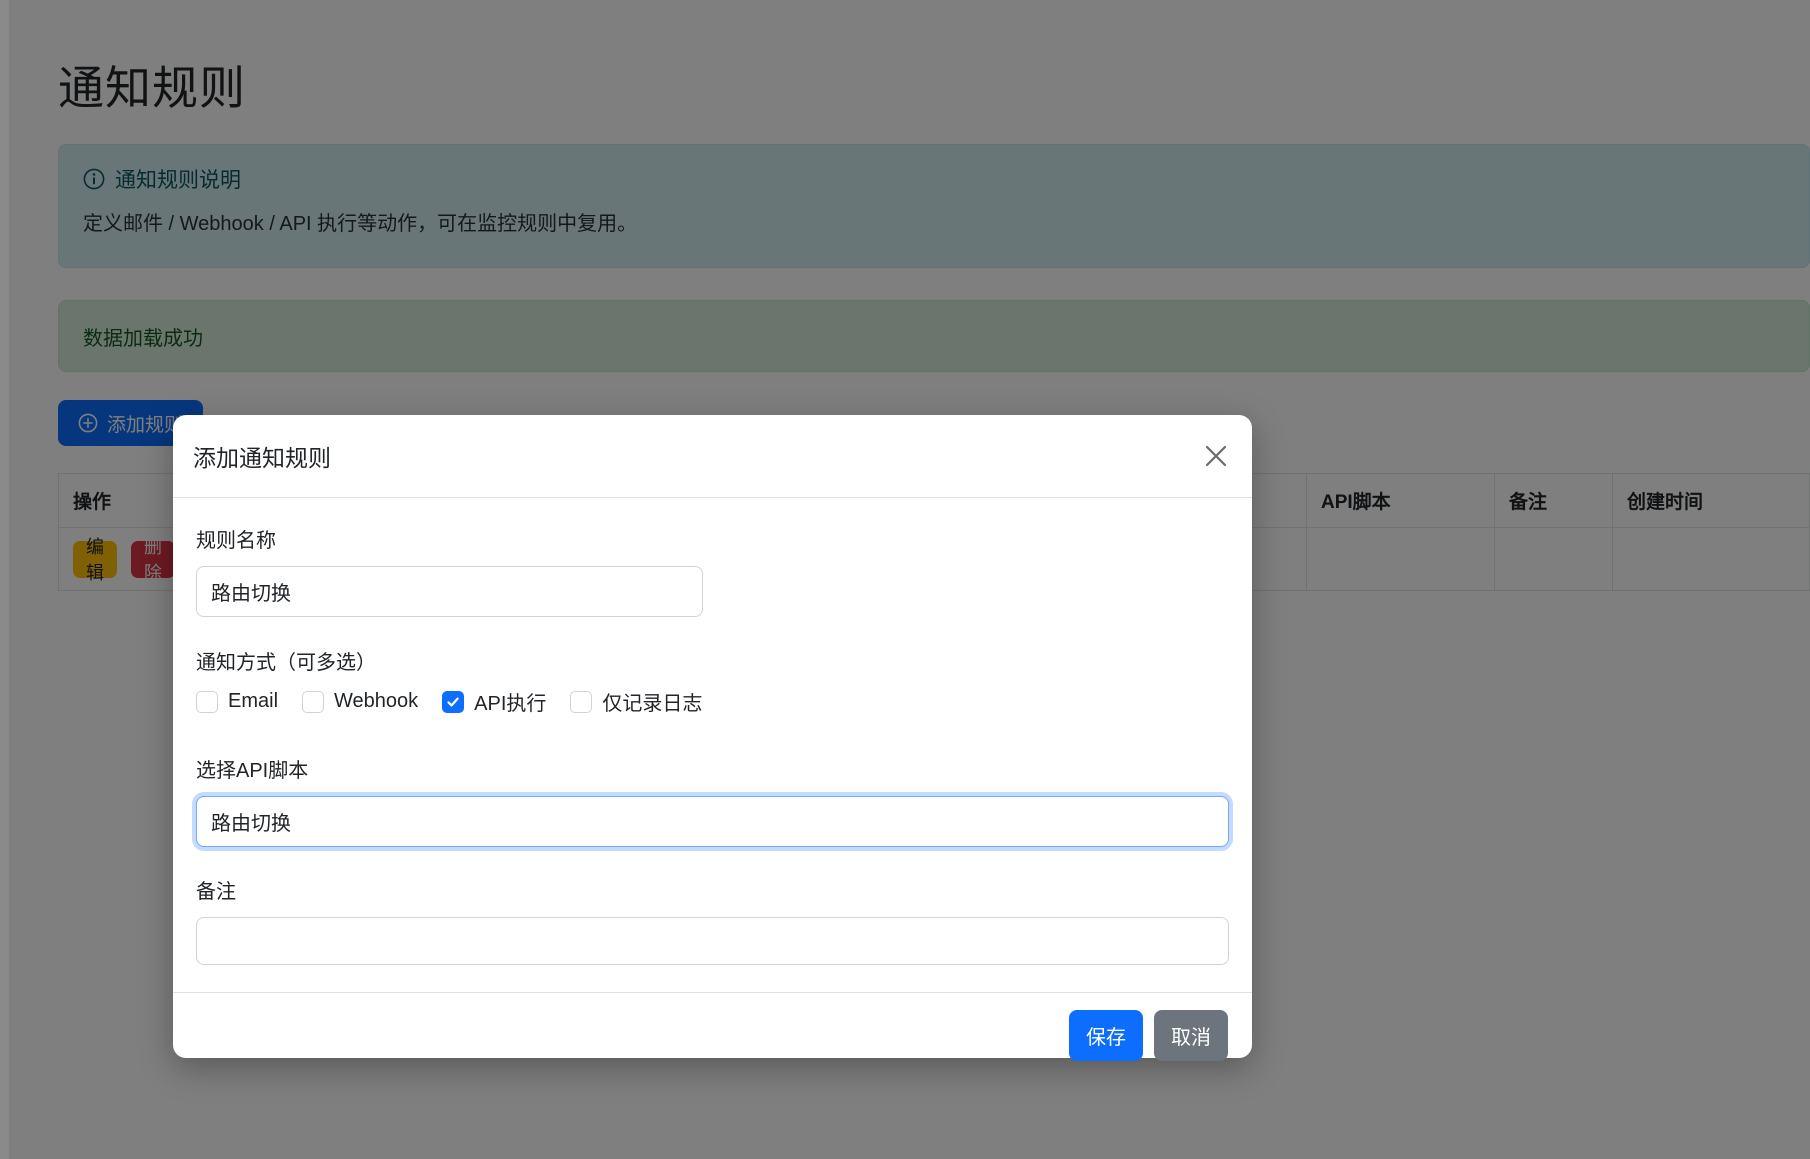 This screenshot has width=1810, height=1159. I want to click on close-button, so click(1216, 456).